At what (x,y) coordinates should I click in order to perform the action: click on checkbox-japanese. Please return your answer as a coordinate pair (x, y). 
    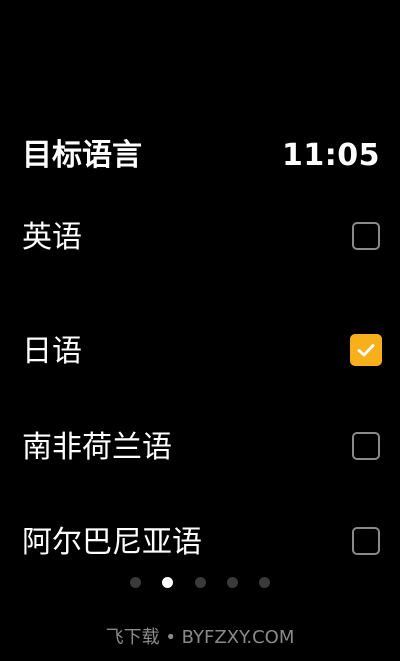
    Looking at the image, I should click on (366, 350).